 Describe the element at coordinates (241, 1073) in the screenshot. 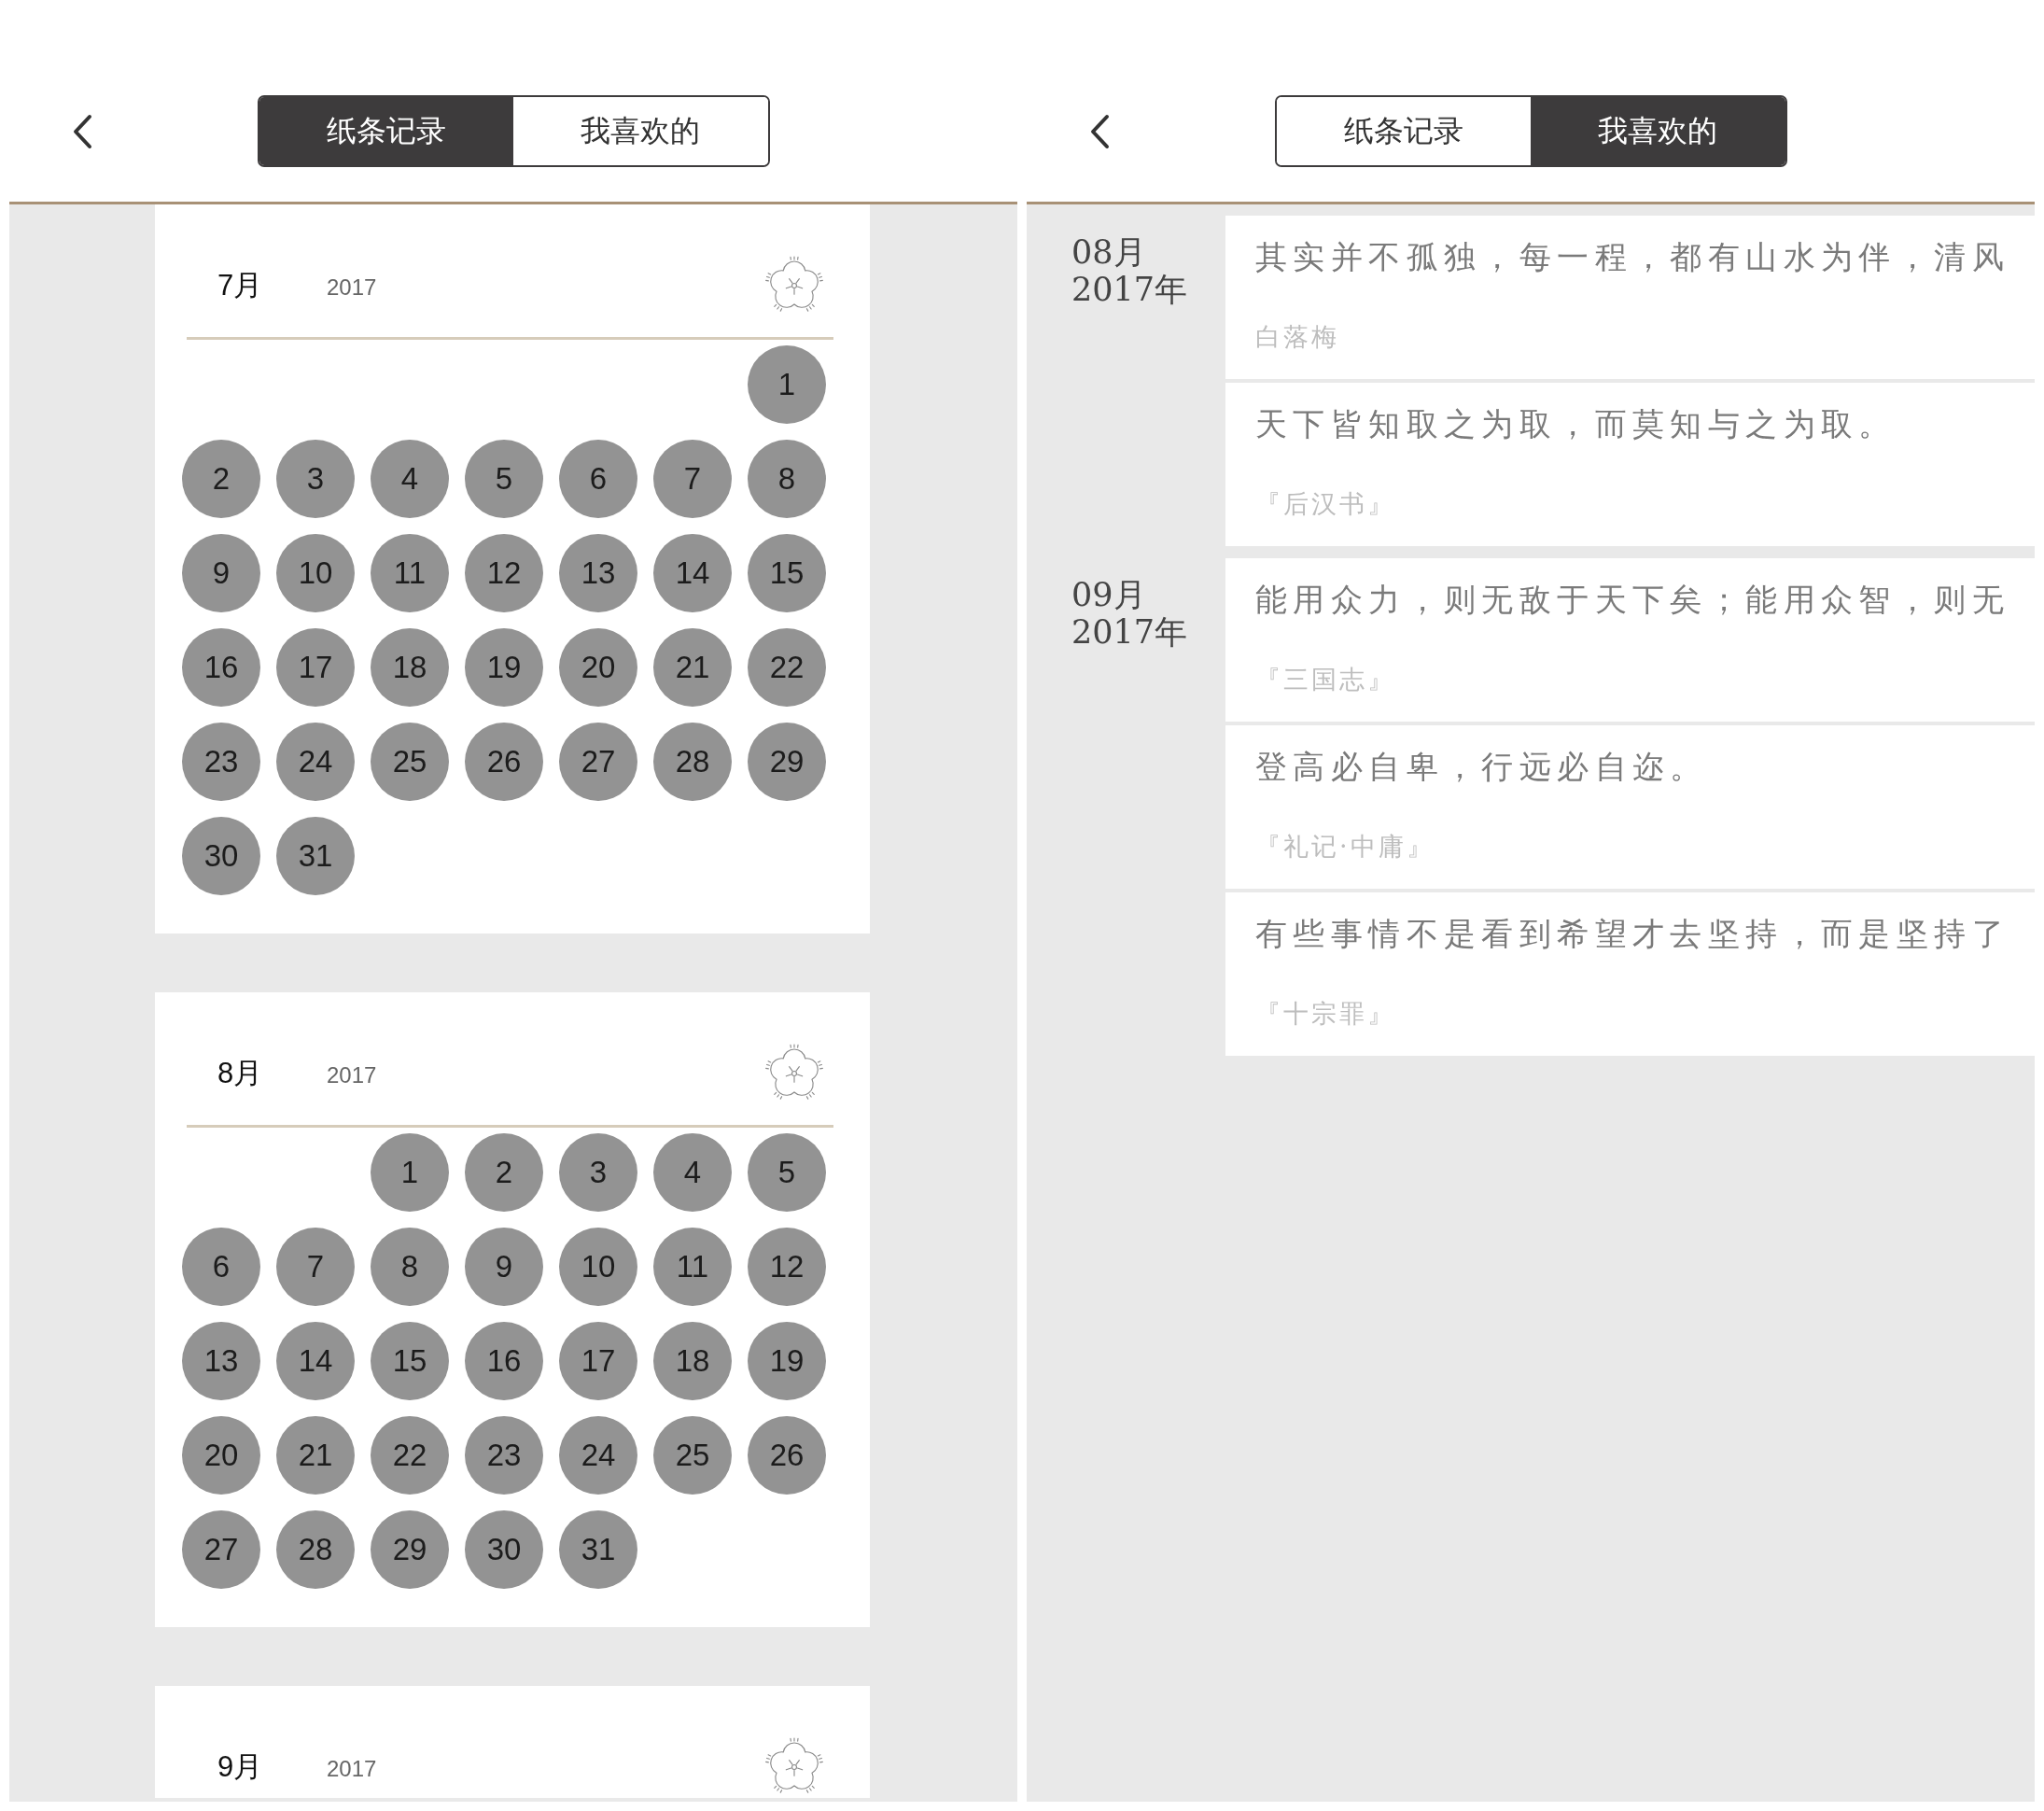

I see `month-label: 8月` at that location.